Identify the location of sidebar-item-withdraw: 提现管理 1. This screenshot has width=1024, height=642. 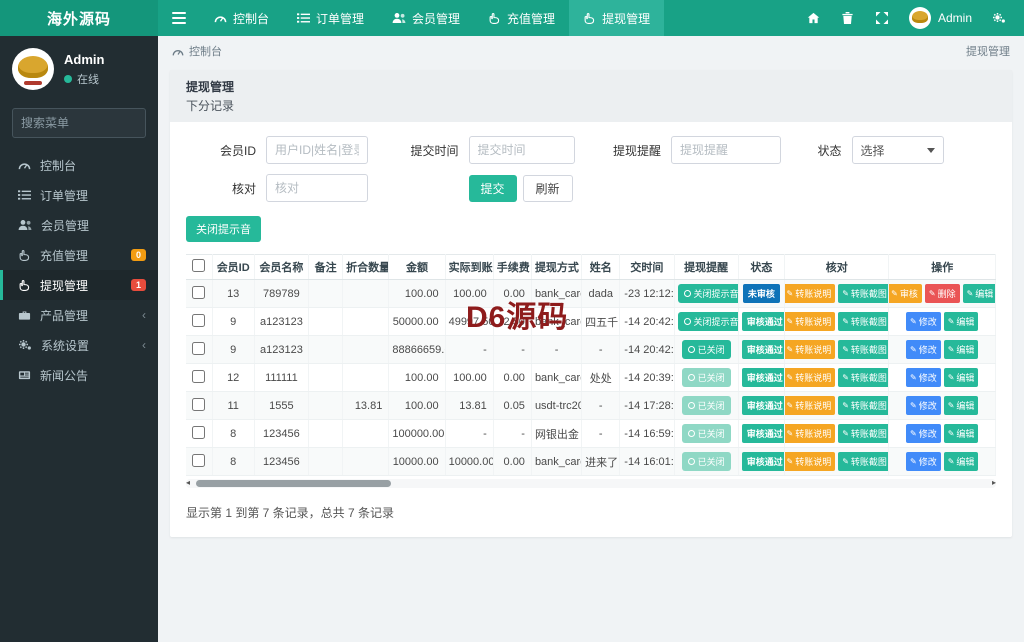
(79, 285).